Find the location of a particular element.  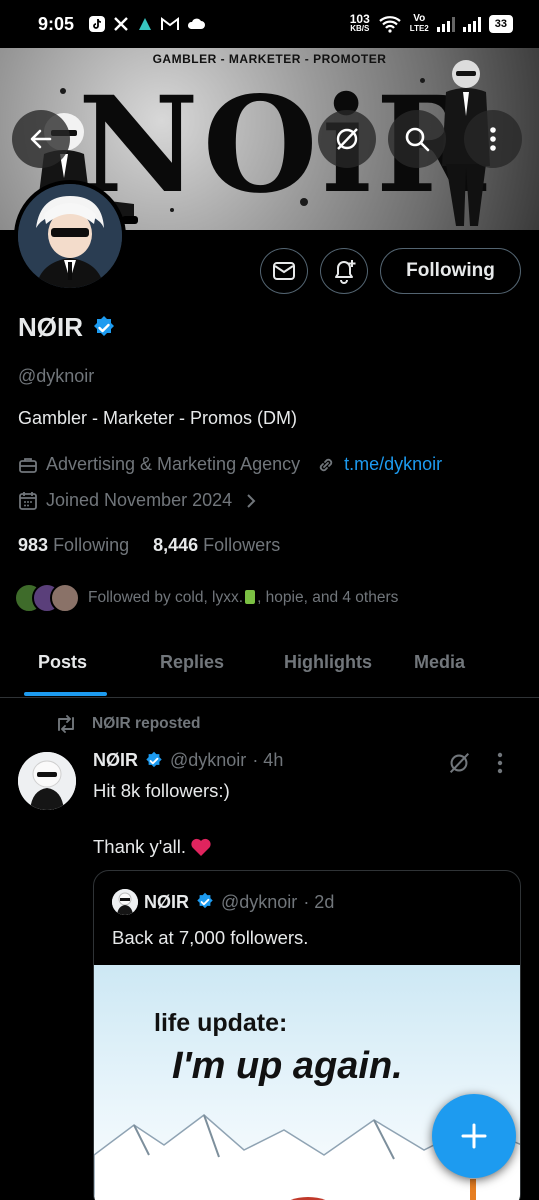

post-avatar-character is located at coordinates (47, 781).